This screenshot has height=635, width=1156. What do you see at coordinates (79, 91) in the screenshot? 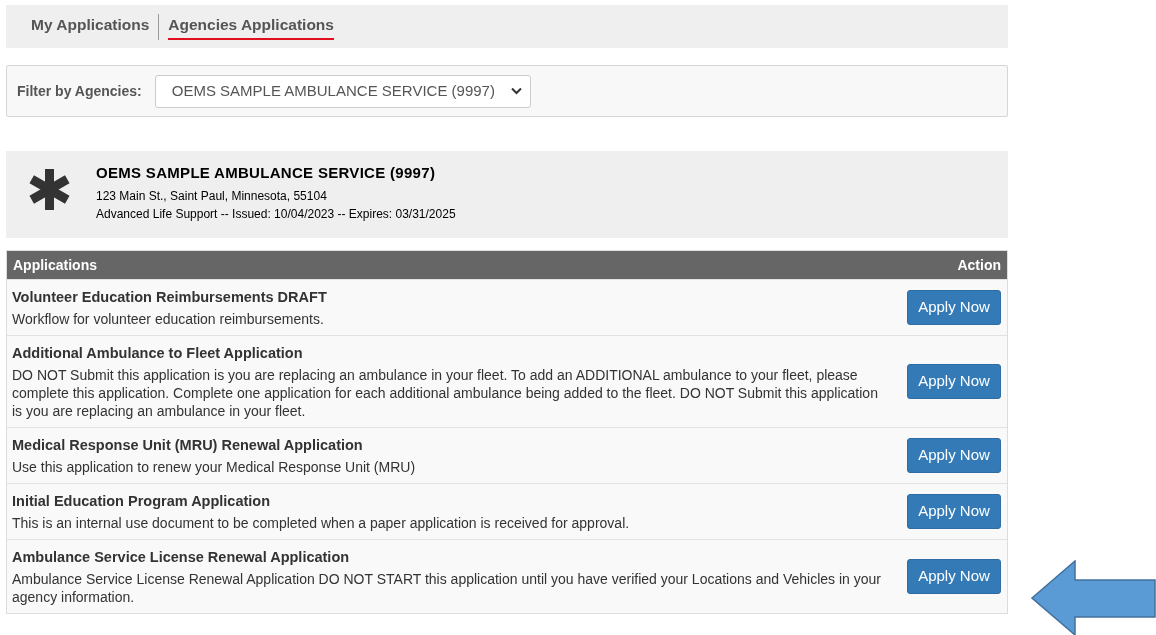
I see `filter-label: Filter by Agencies:` at bounding box center [79, 91].